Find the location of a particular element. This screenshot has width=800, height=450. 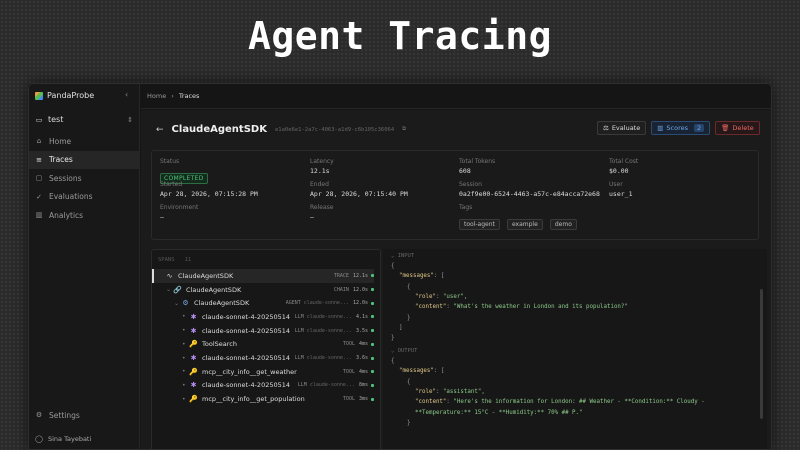

span-count: 11 is located at coordinates (188, 259).